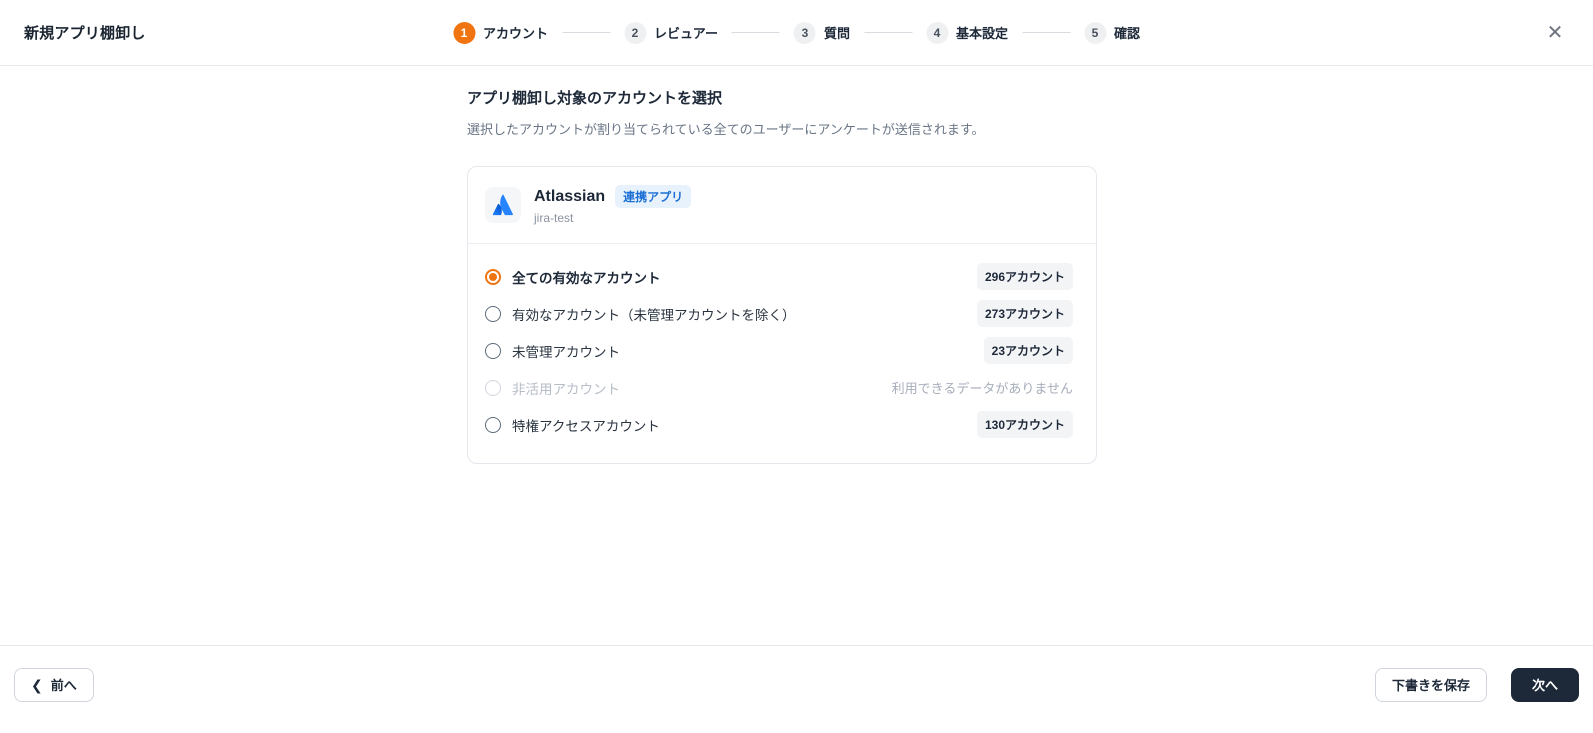 This screenshot has height=733, width=1593. I want to click on section-heading: アプリ棚卸し対象のアカウントを選択, so click(595, 98).